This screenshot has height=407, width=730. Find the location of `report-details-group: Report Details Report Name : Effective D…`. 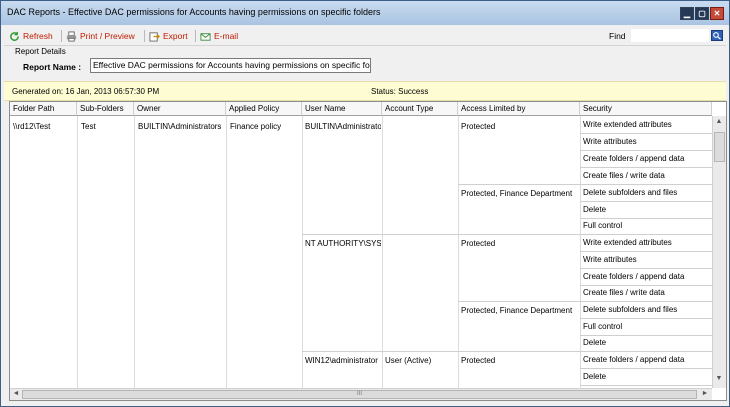

report-details-group: Report Details Report Name : Effective D… is located at coordinates (365, 62).